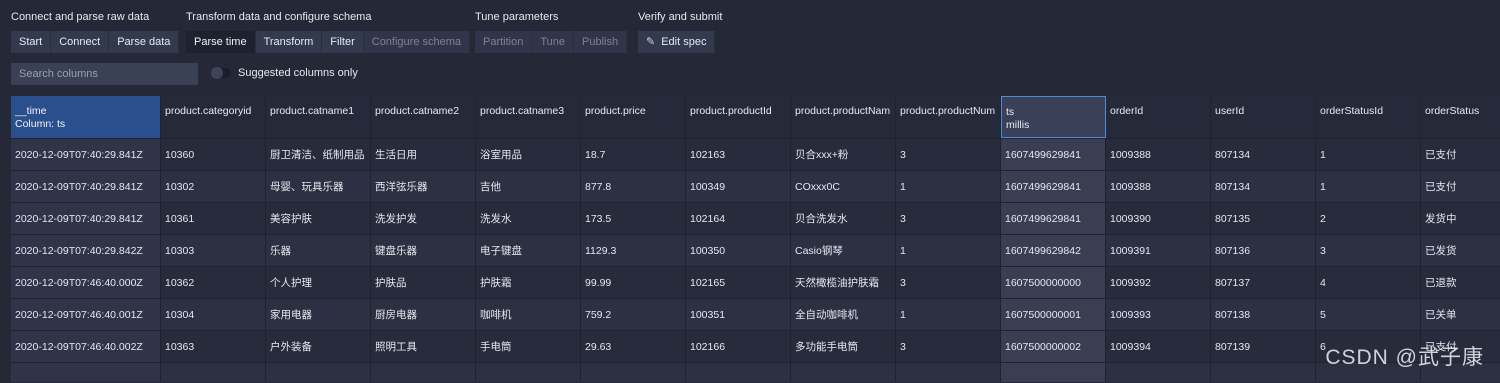  What do you see at coordinates (504, 42) in the screenshot?
I see `partition-button: Partition` at bounding box center [504, 42].